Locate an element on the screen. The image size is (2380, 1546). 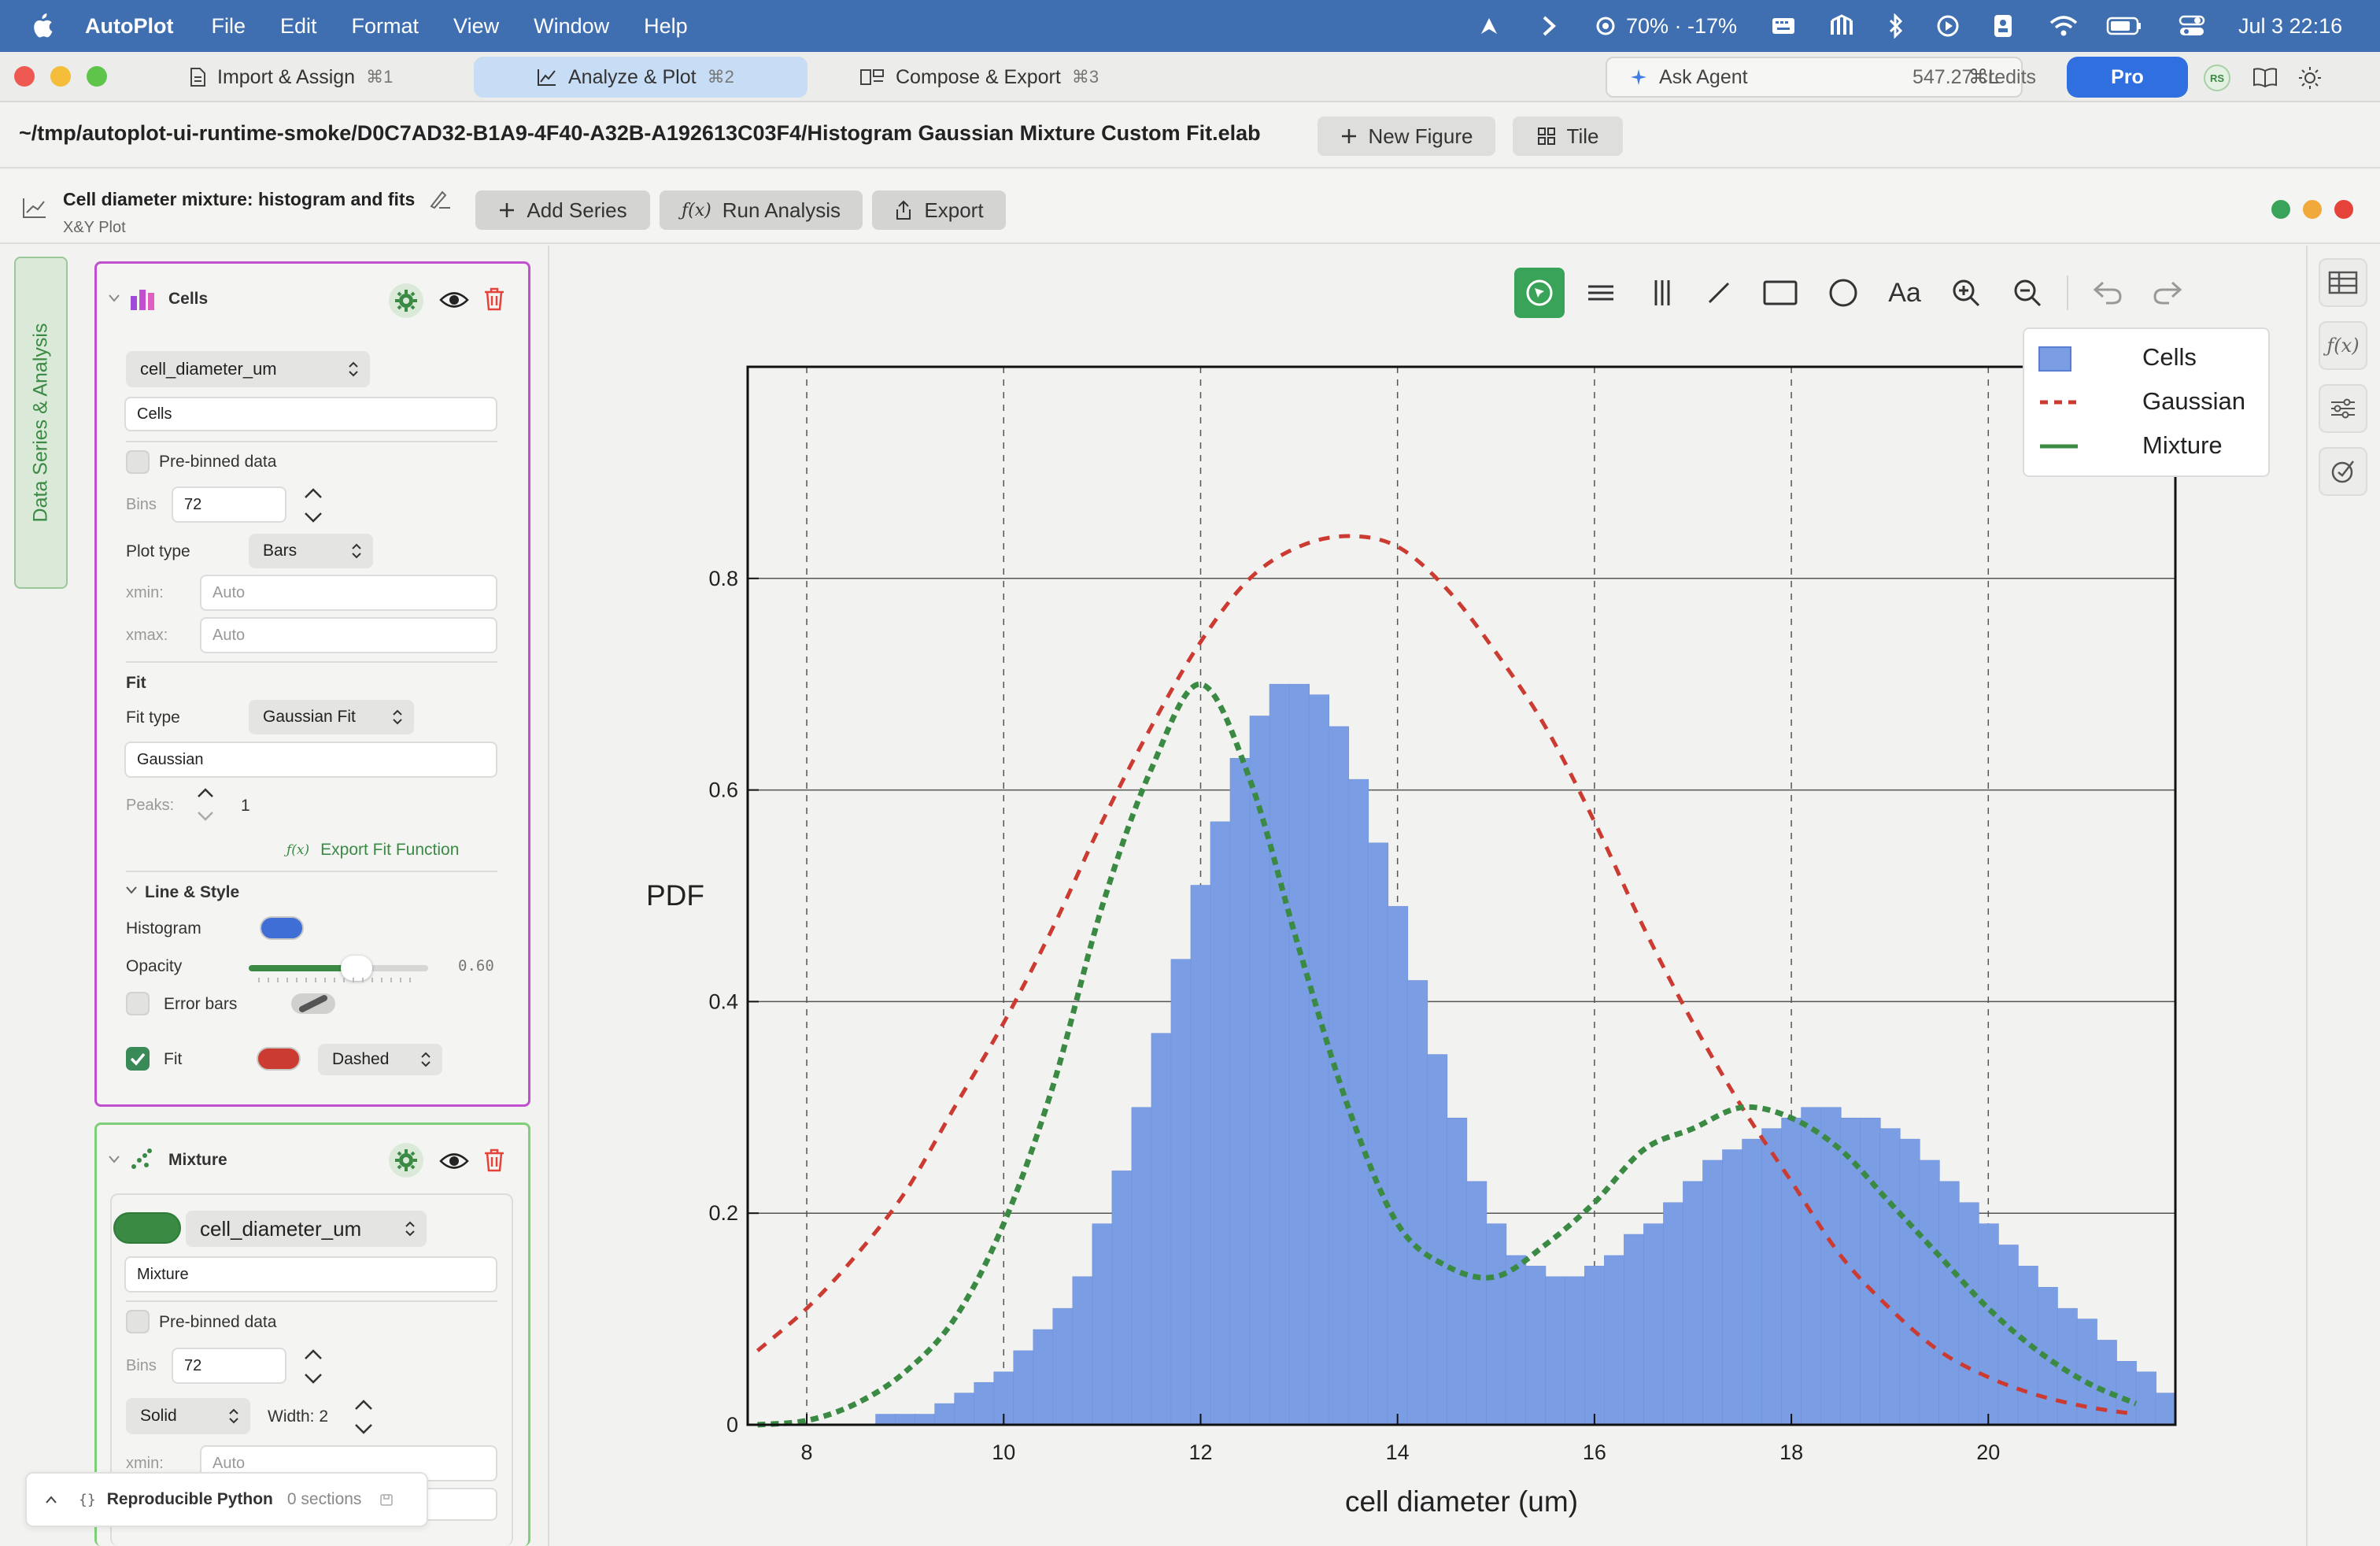
y-tick-label: 0.8 is located at coordinates (723, 579).